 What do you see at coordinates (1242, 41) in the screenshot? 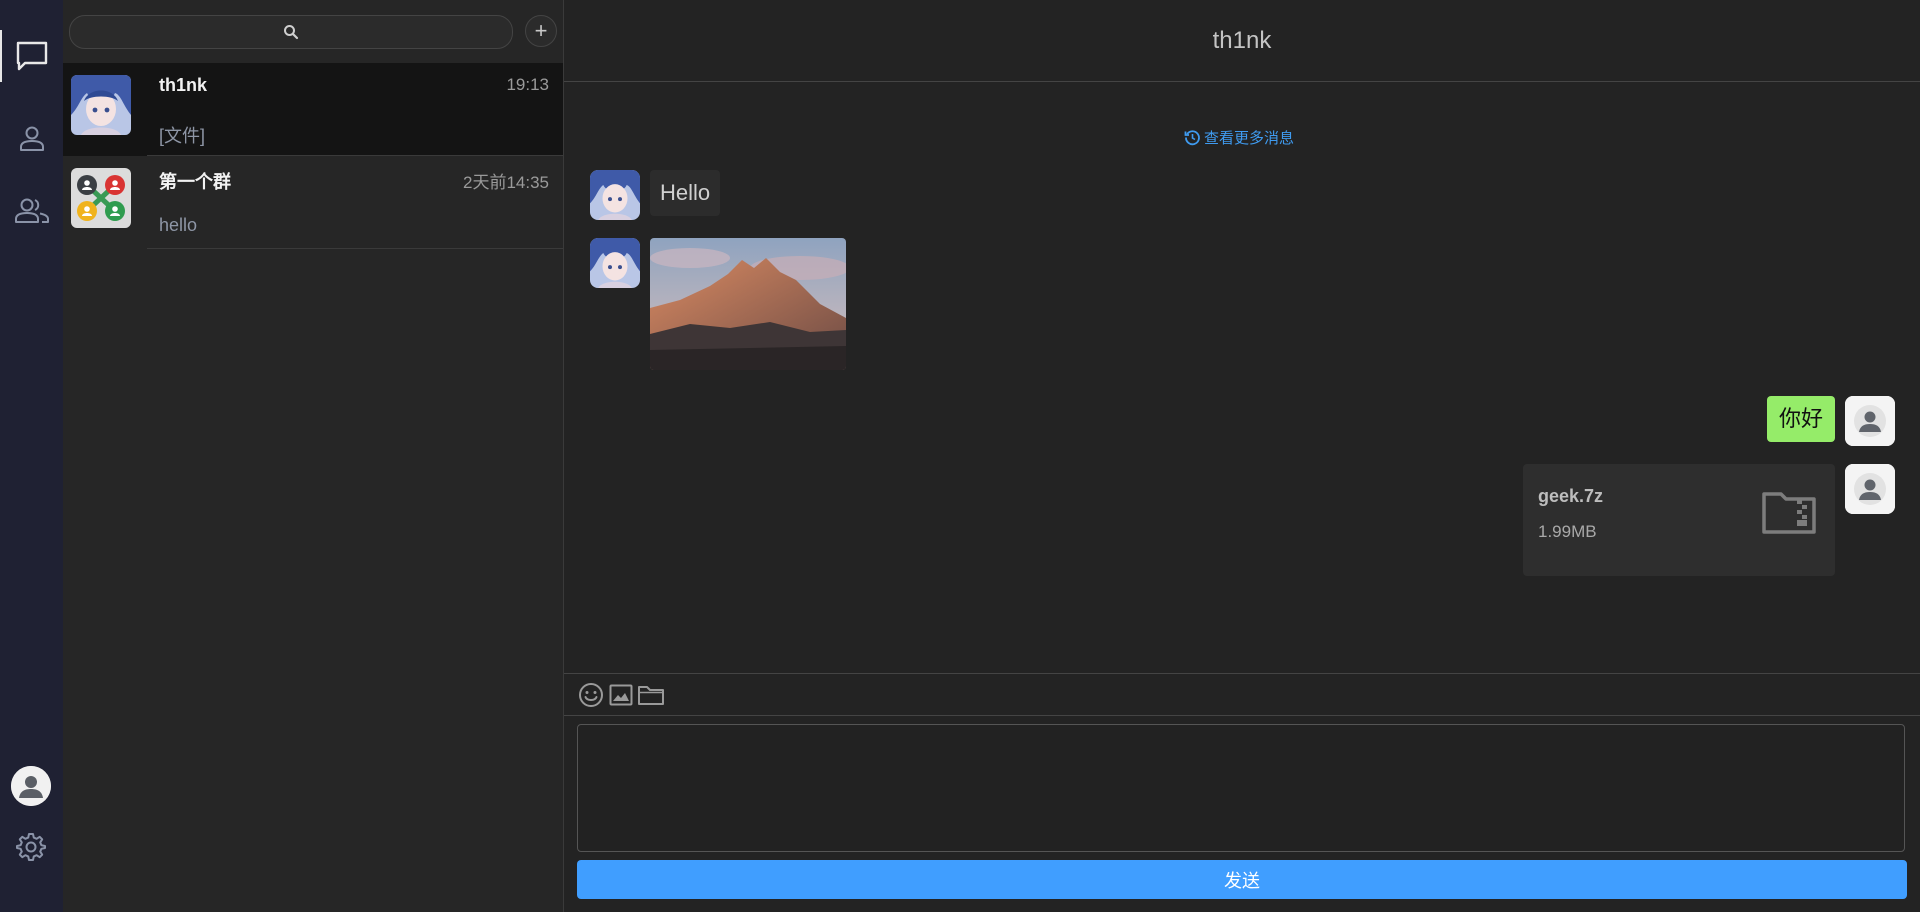
I see `chat-title: th1nk` at bounding box center [1242, 41].